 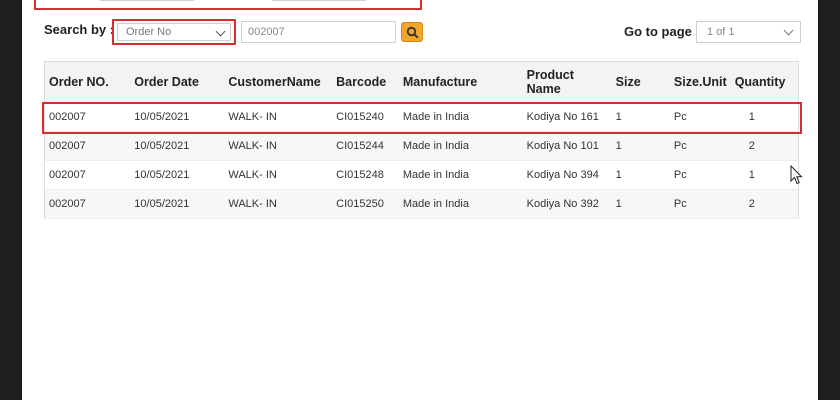 What do you see at coordinates (365, 117) in the screenshot?
I see `cell-barcode: CI015240` at bounding box center [365, 117].